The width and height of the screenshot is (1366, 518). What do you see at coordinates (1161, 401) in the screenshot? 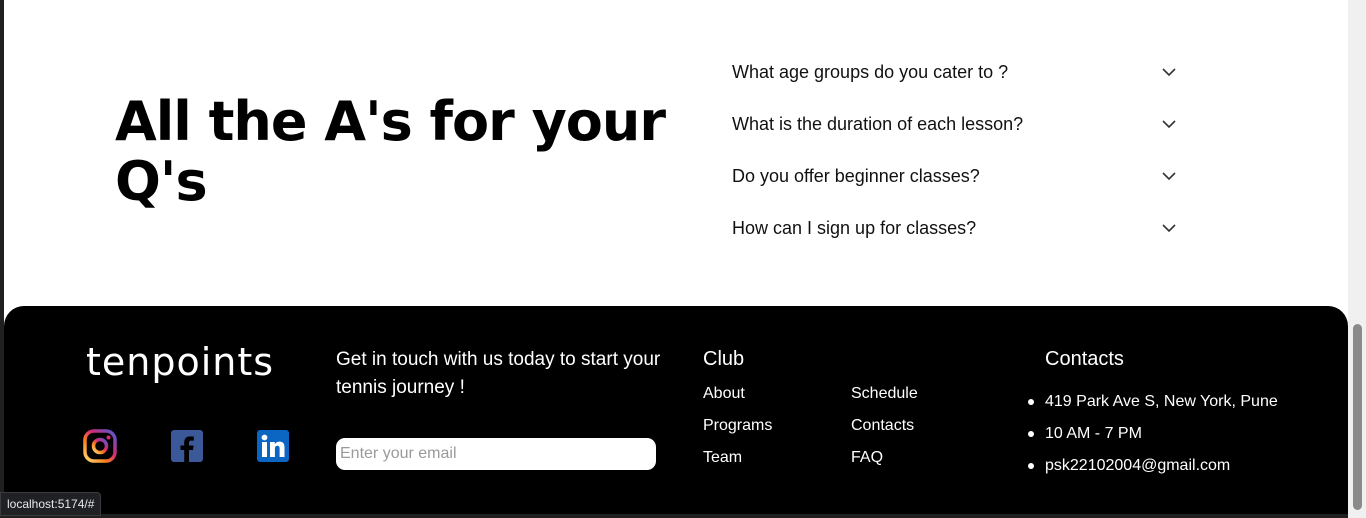
I see `contact-address-text: 419 Park Ave S, New York, Pune` at bounding box center [1161, 401].